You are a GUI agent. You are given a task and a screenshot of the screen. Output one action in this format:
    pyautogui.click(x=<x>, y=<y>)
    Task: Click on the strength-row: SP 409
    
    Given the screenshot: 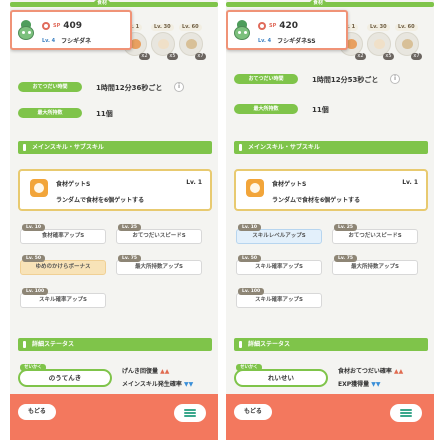 What is the action you would take?
    pyautogui.click(x=62, y=26)
    